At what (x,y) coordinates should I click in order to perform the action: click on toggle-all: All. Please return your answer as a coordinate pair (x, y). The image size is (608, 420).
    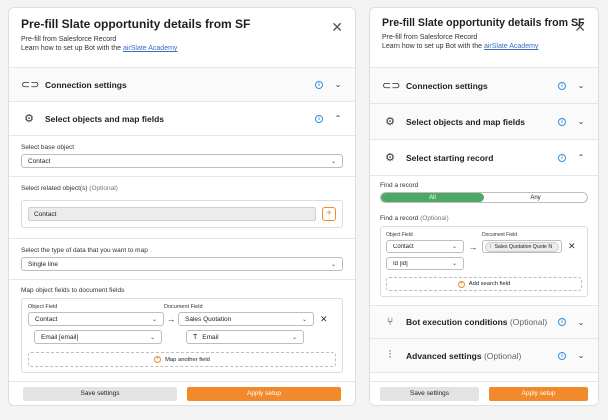
    Looking at the image, I should click on (432, 197).